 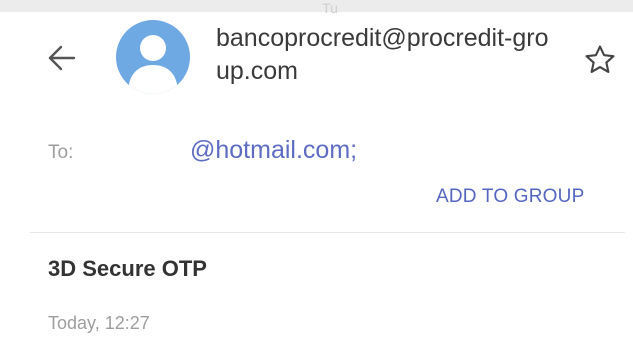 What do you see at coordinates (127, 268) in the screenshot?
I see `message-subject: 3D Secure OTP` at bounding box center [127, 268].